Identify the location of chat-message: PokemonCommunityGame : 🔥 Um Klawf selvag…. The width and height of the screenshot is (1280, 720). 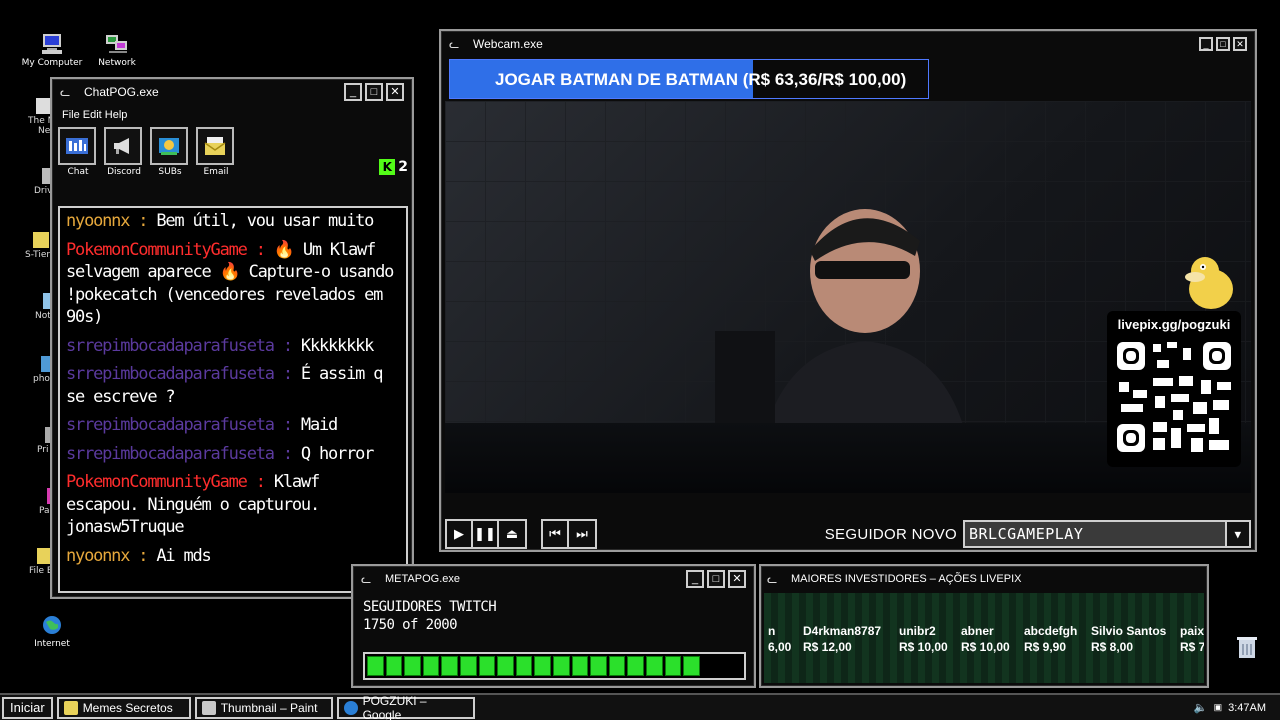
(230, 283).